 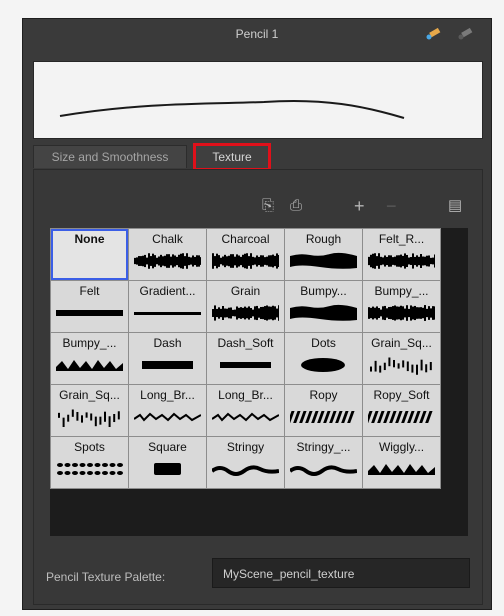 I want to click on texture-swatch: Dots, so click(x=323, y=358).